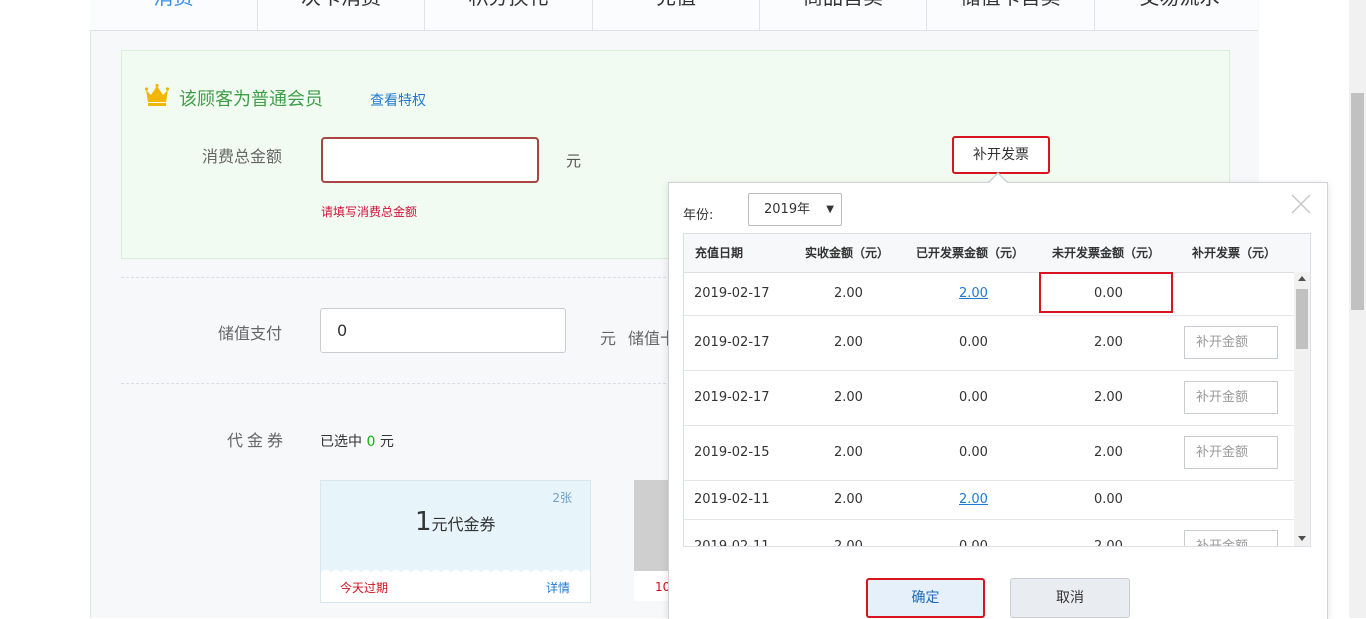  I want to click on coupon-selected-prefix: 已选中, so click(341, 442).